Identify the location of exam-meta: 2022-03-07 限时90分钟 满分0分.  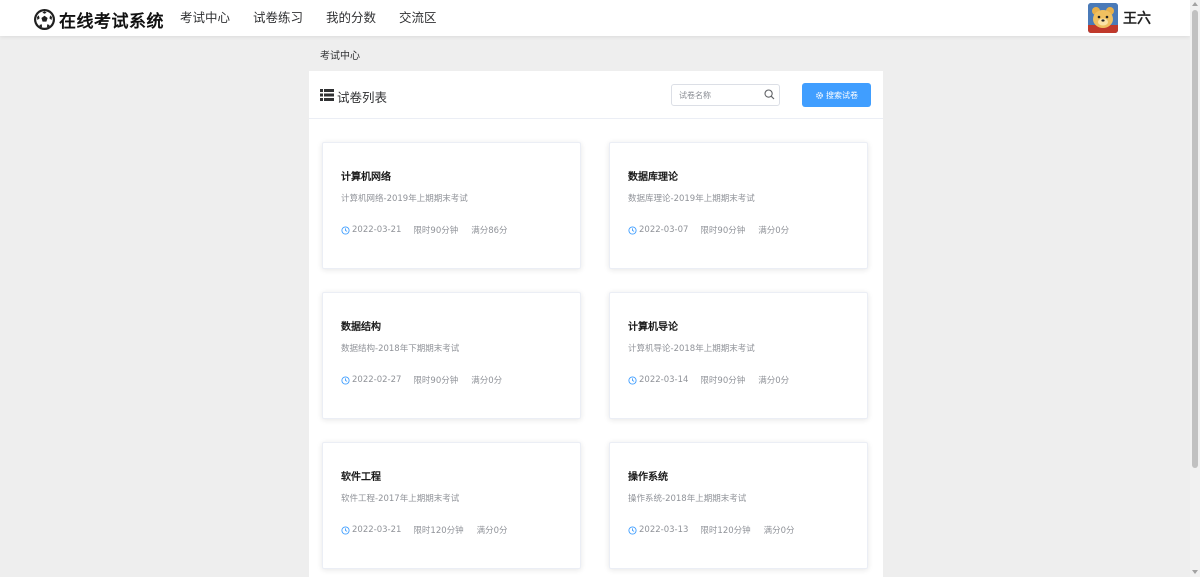
(708, 230).